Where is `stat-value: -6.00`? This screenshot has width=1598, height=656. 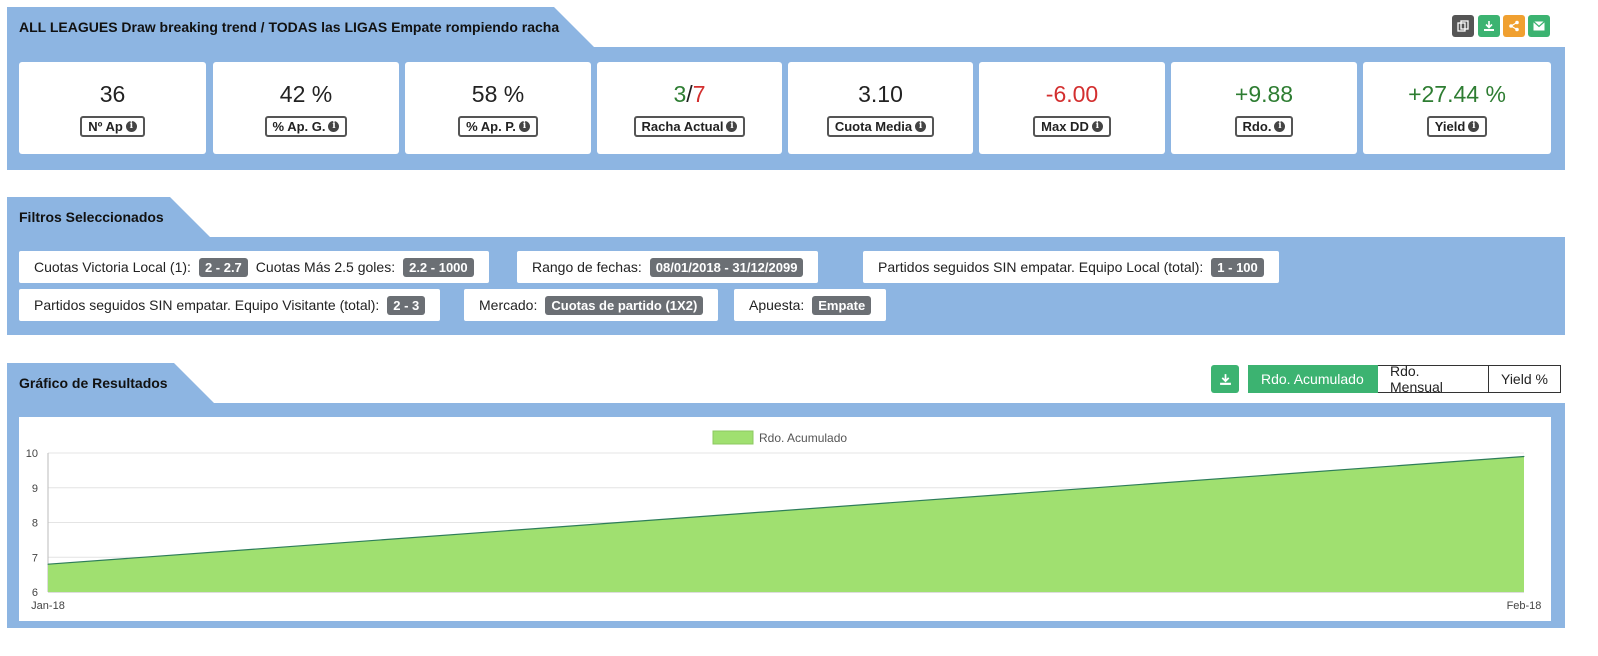
stat-value: -6.00 is located at coordinates (1072, 94).